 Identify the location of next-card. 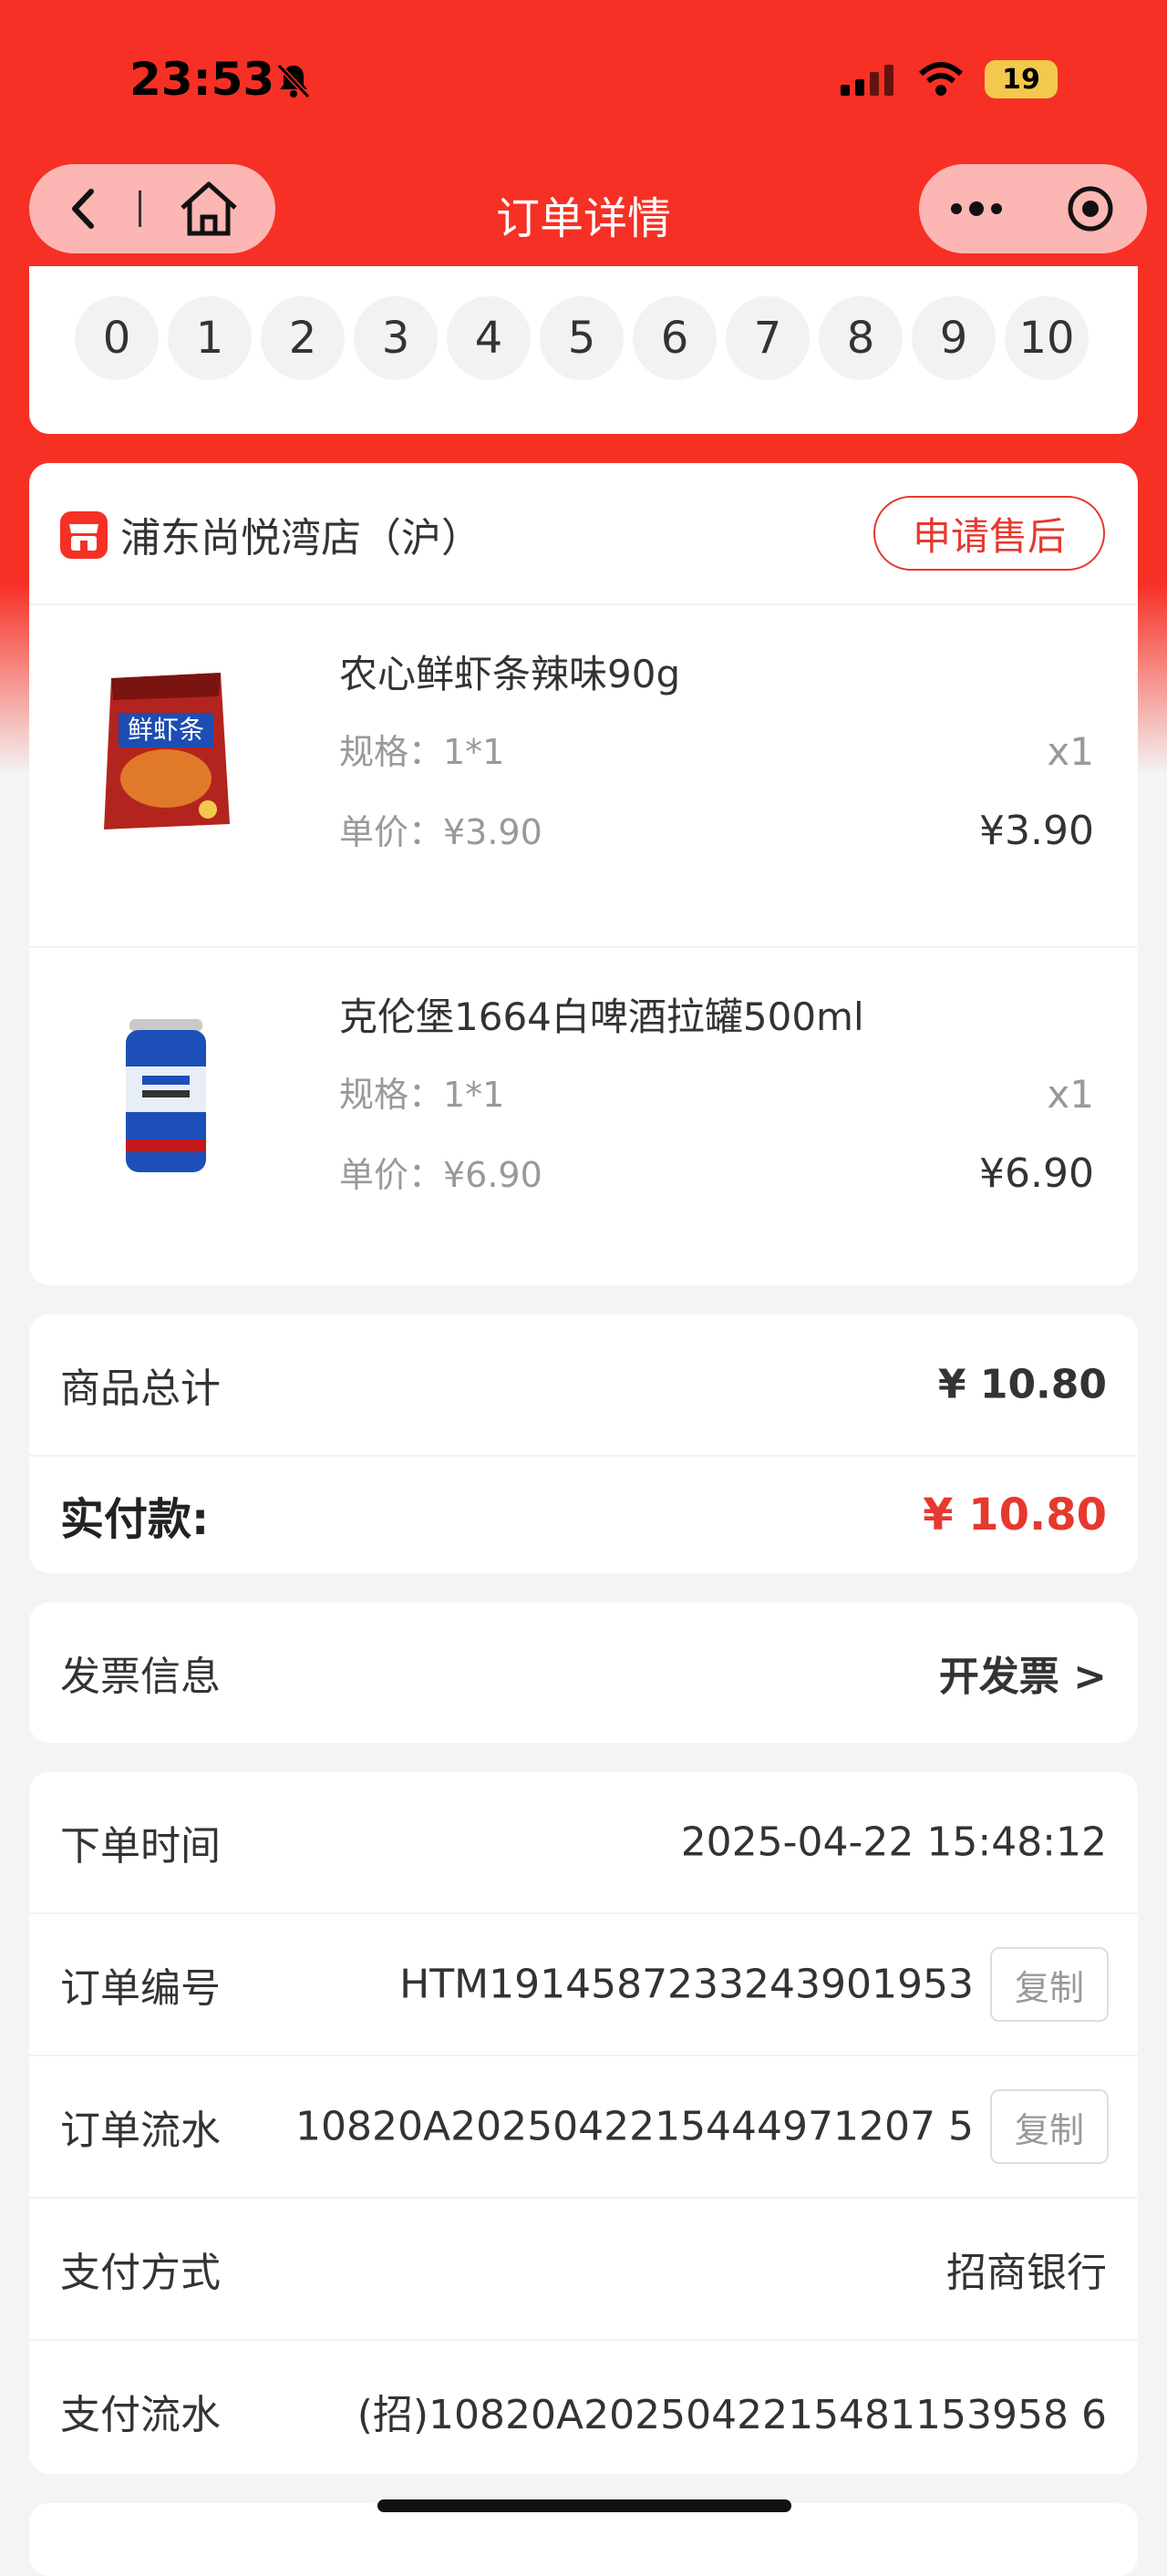
(583, 2539).